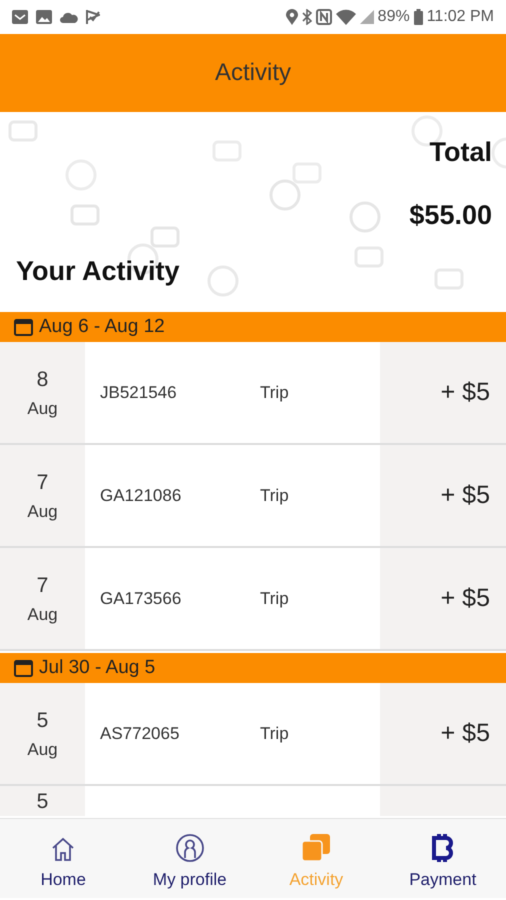  What do you see at coordinates (460, 17) in the screenshot?
I see `status-time: 11:02 PM` at bounding box center [460, 17].